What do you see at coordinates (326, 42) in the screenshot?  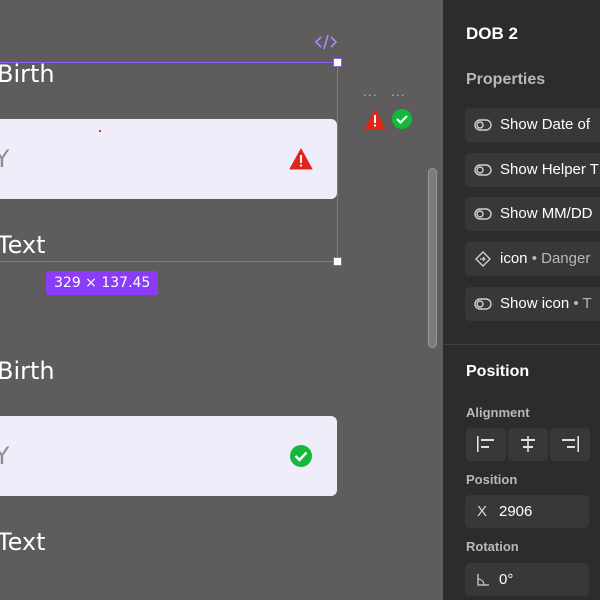 I see `code-icon` at bounding box center [326, 42].